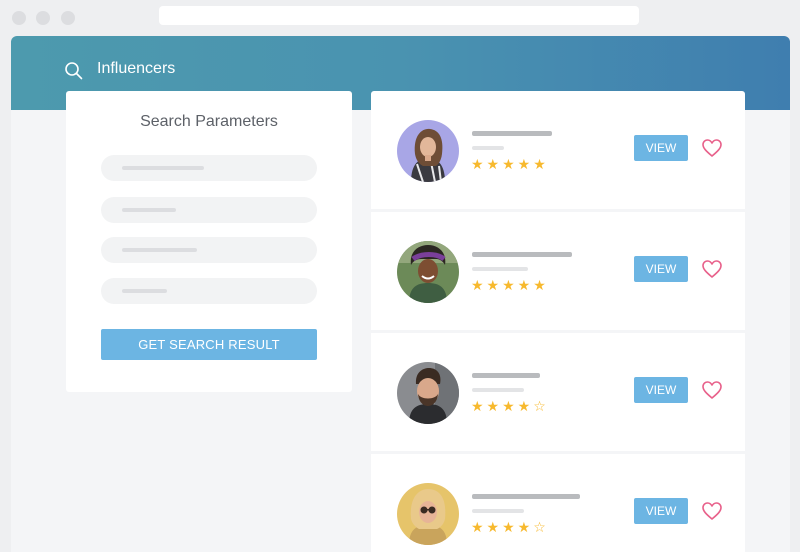 The height and width of the screenshot is (552, 800). Describe the element at coordinates (209, 121) in the screenshot. I see `search-parameters-title: Search Parameters` at that location.